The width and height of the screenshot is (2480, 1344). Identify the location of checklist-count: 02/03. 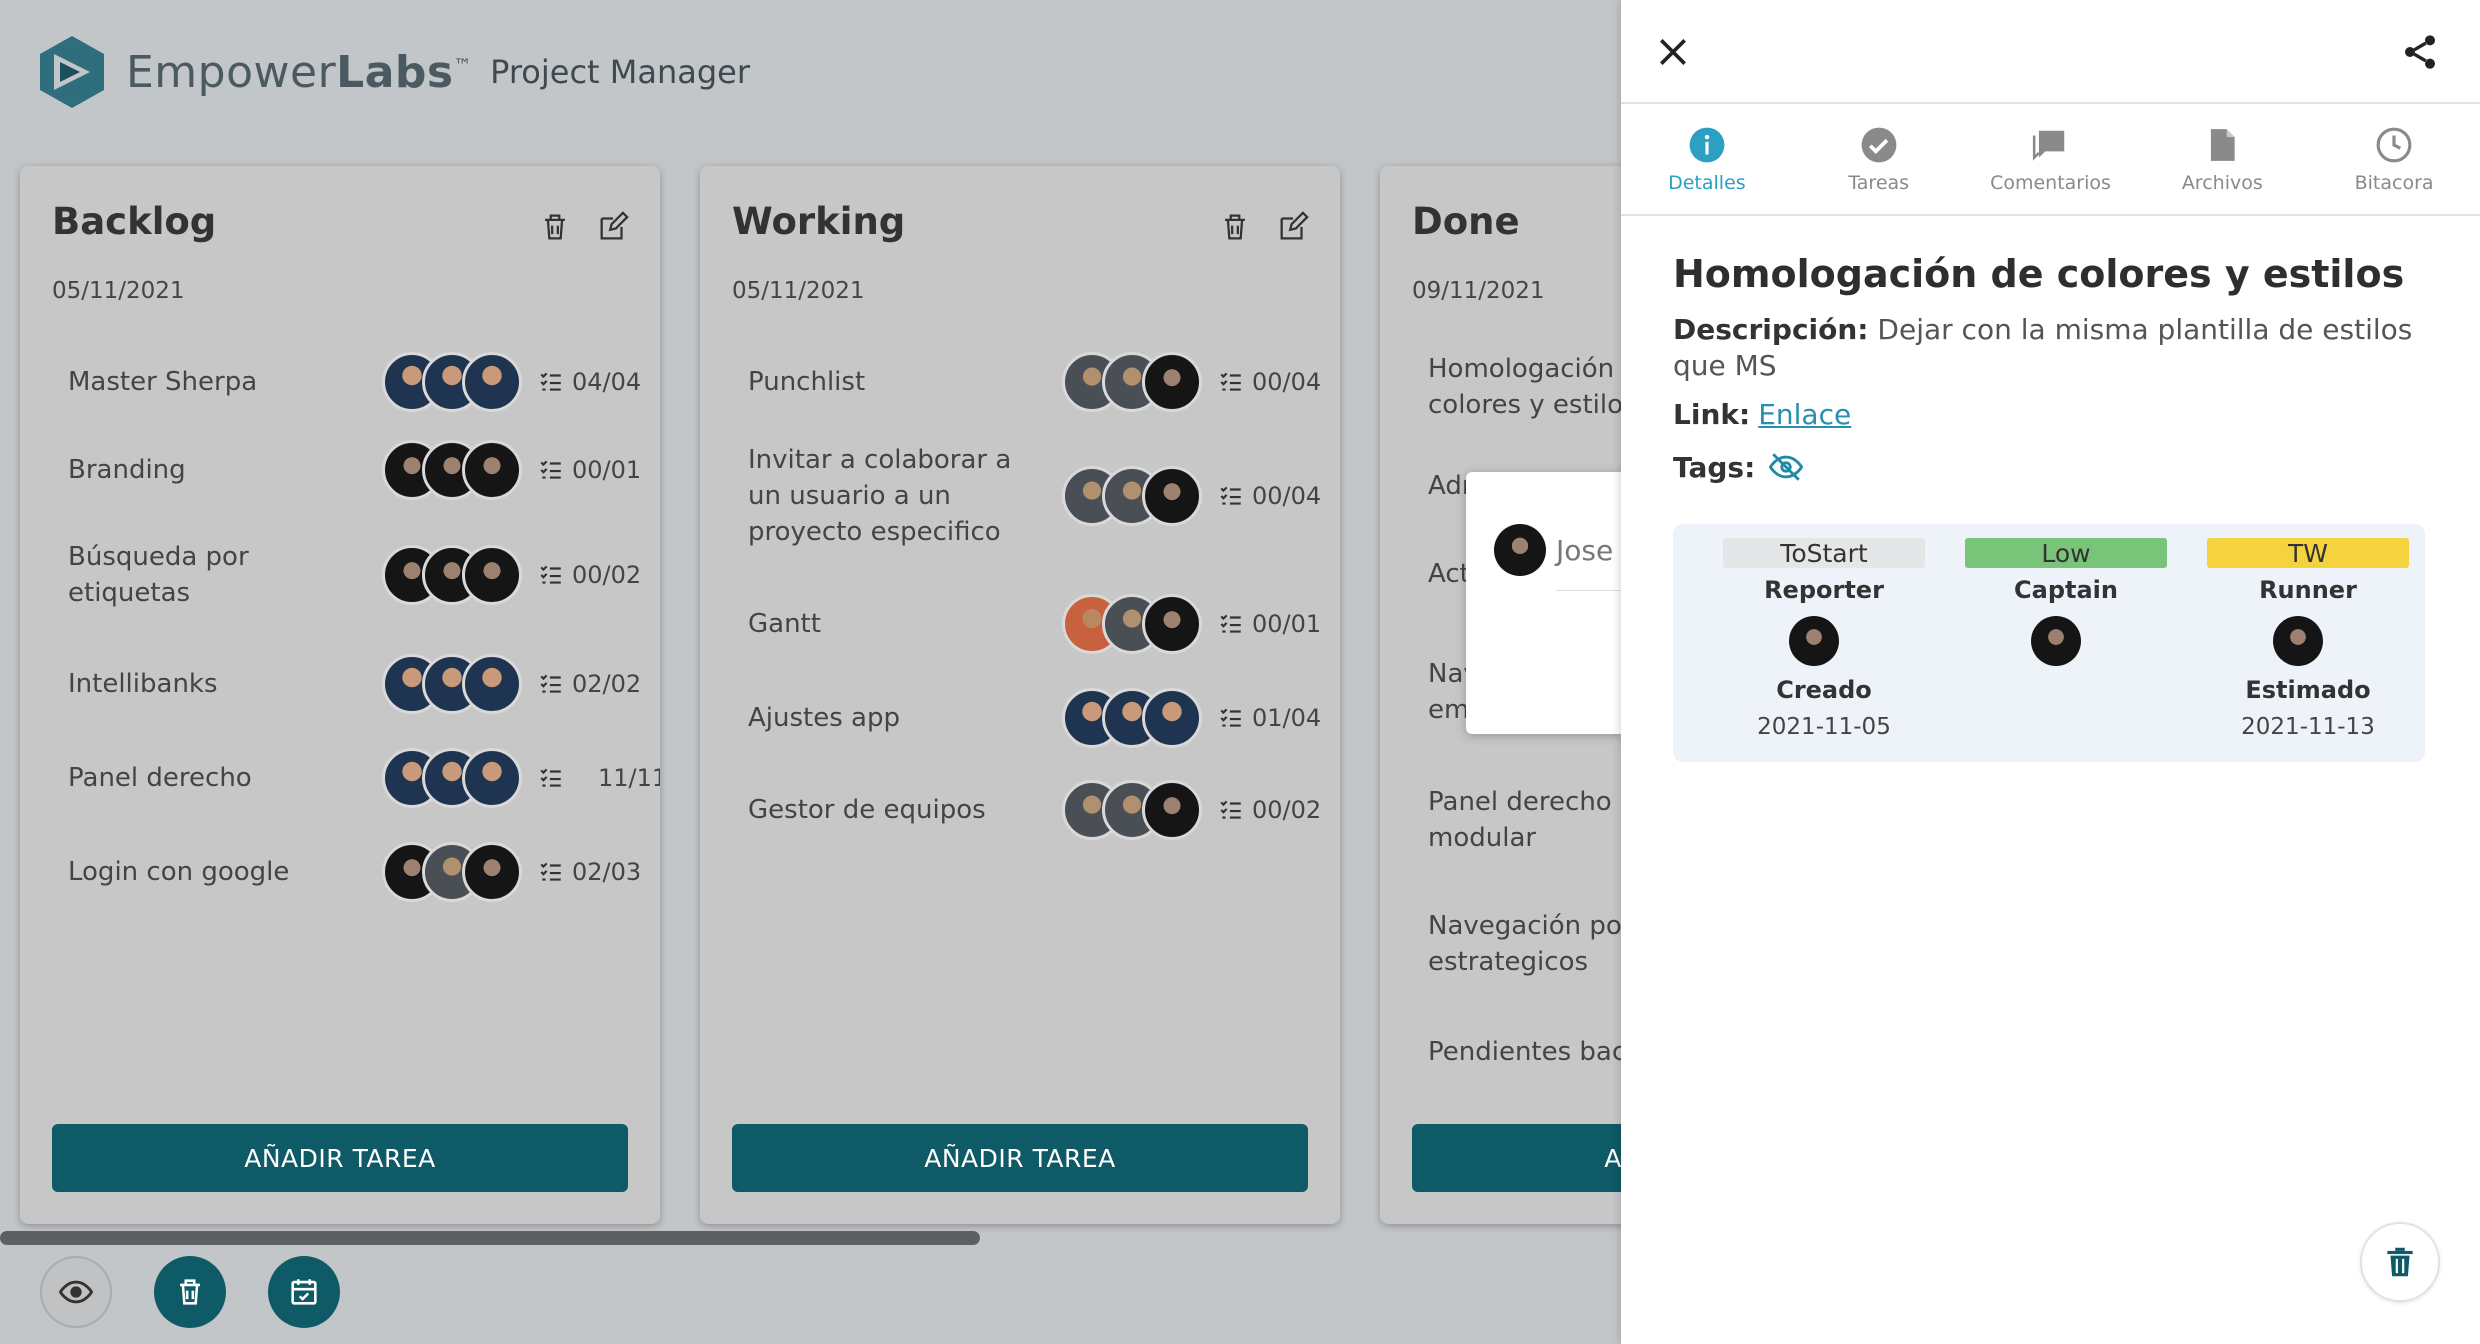
(589, 872).